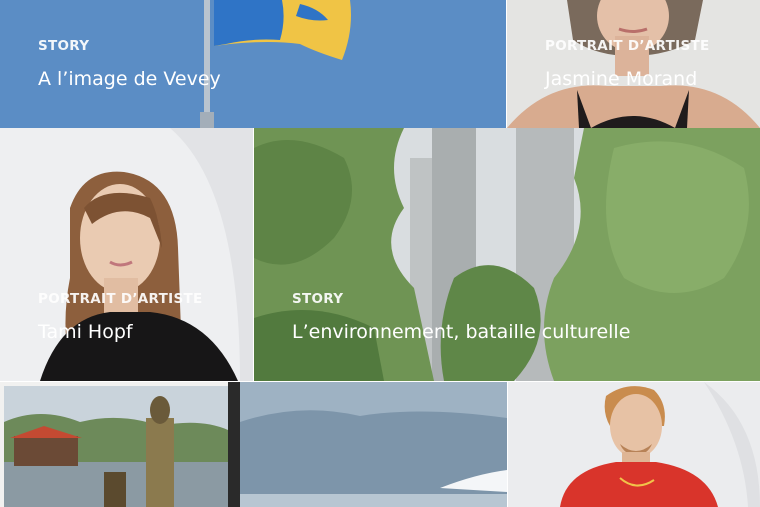 The height and width of the screenshot is (507, 760). What do you see at coordinates (129, 79) in the screenshot?
I see `tile-title: A l’image de Vevey` at bounding box center [129, 79].